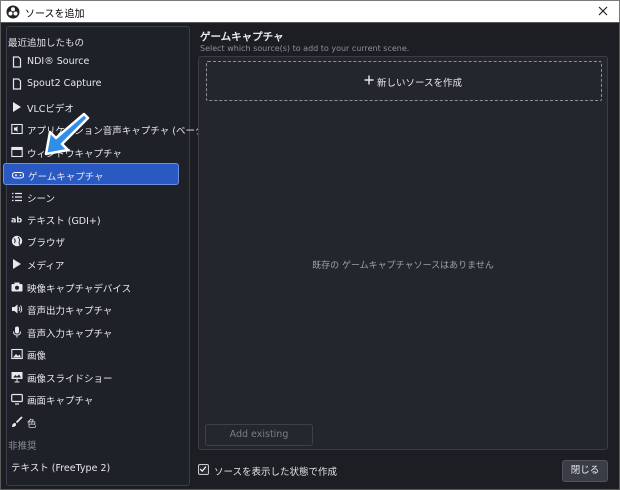  Describe the element at coordinates (404, 81) in the screenshot. I see `create-new-source-button: 新しいソースを作成` at that location.